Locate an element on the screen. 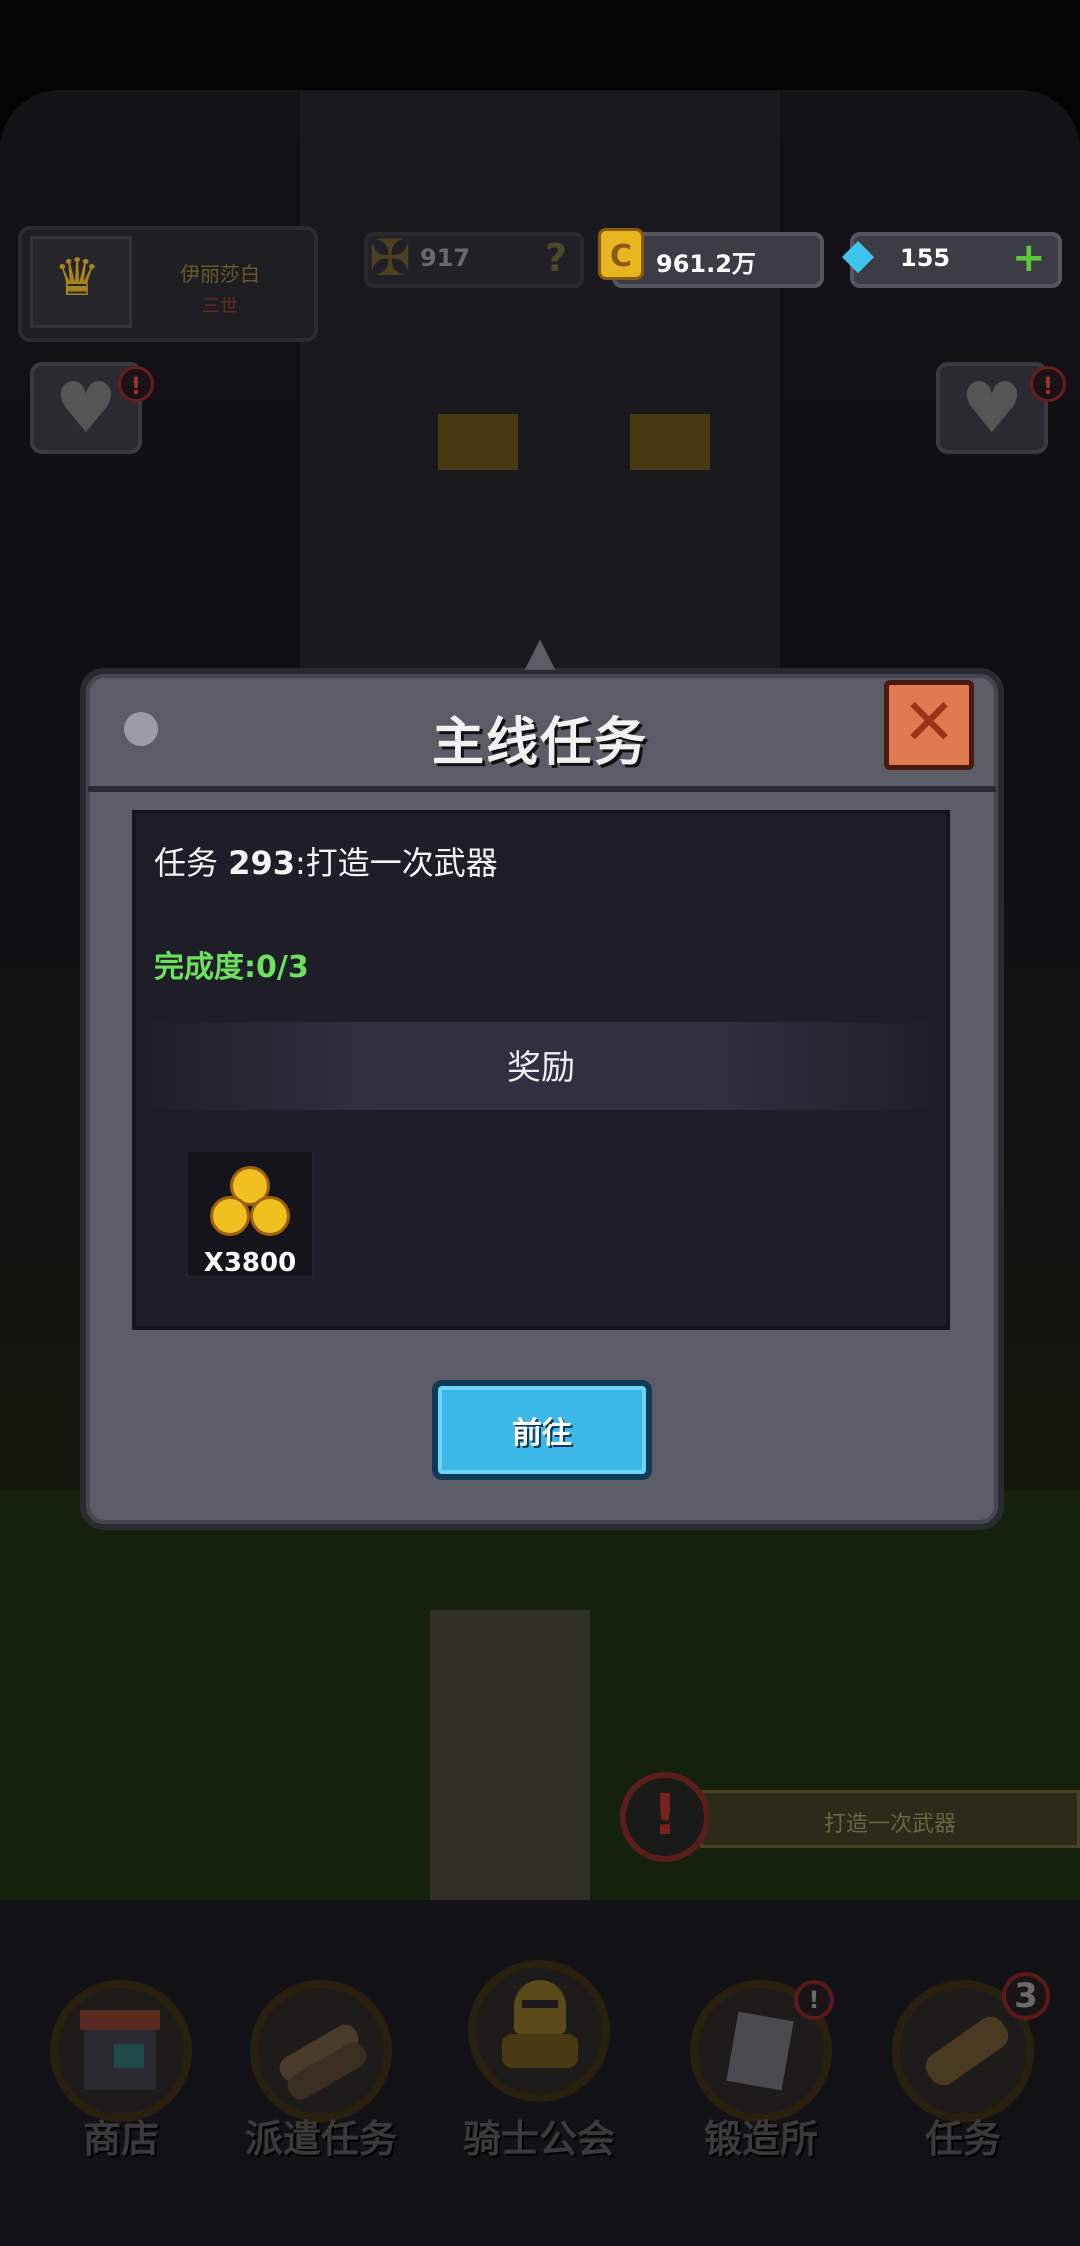  gold-coins-icon is located at coordinates (250, 1200).